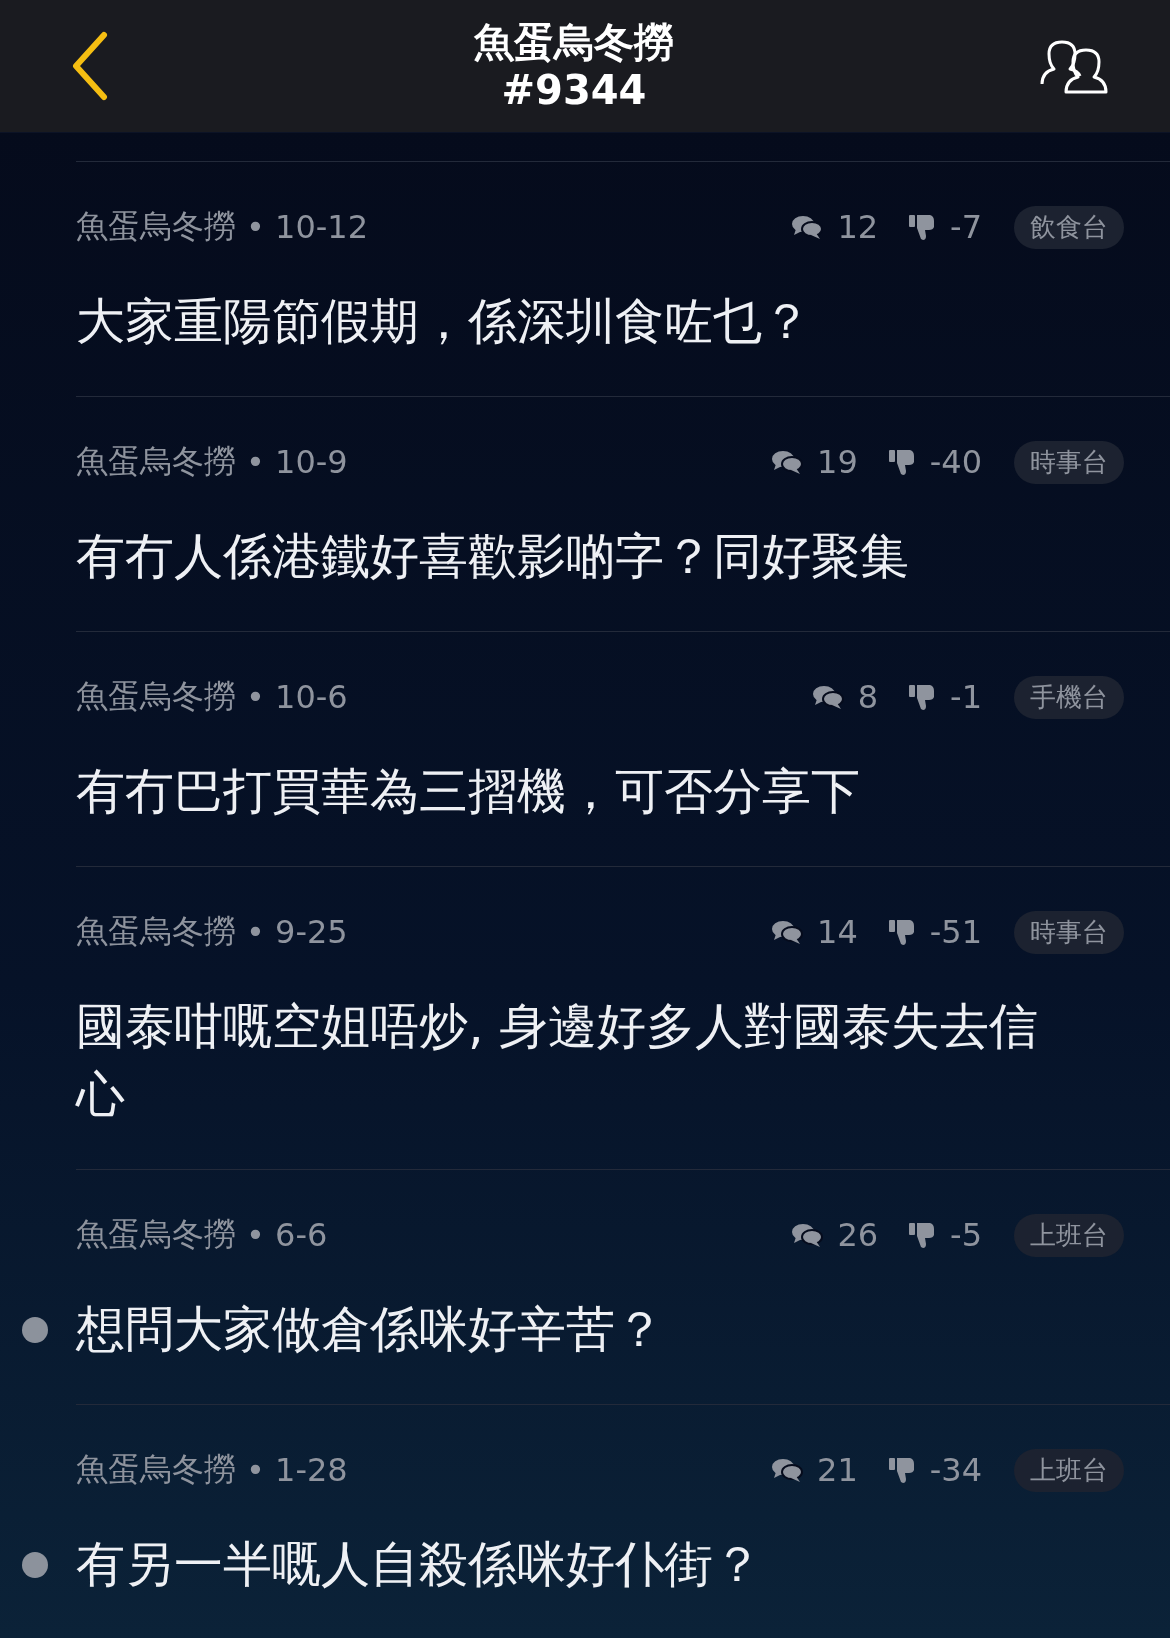 This screenshot has width=1170, height=1638. I want to click on comment-count: 14, so click(837, 932).